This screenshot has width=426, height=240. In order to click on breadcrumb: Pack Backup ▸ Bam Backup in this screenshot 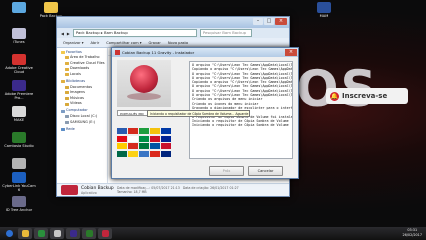, I will do `click(134, 33)`.